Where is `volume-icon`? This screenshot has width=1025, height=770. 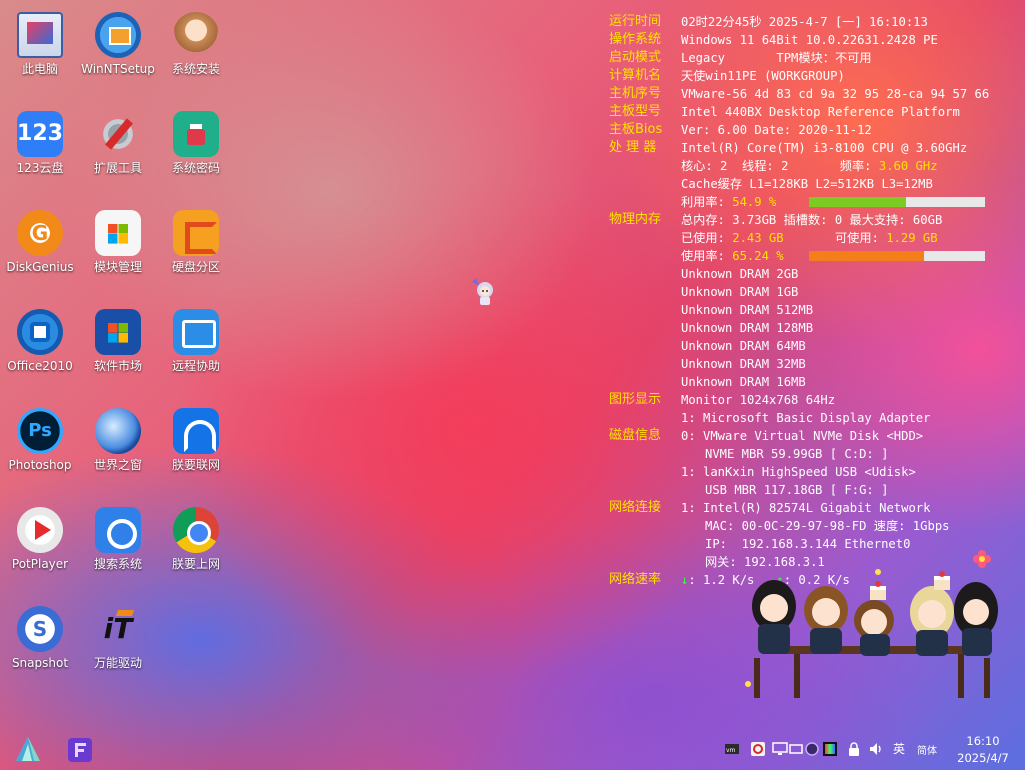
volume-icon is located at coordinates (876, 749).